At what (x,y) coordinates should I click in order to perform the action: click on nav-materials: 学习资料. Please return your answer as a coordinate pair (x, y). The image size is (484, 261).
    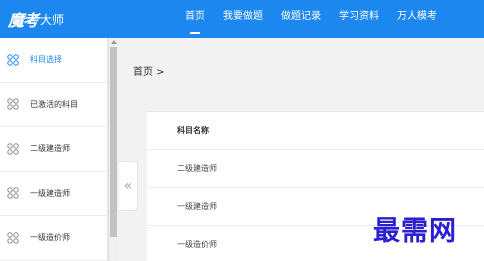
    Looking at the image, I should click on (359, 19).